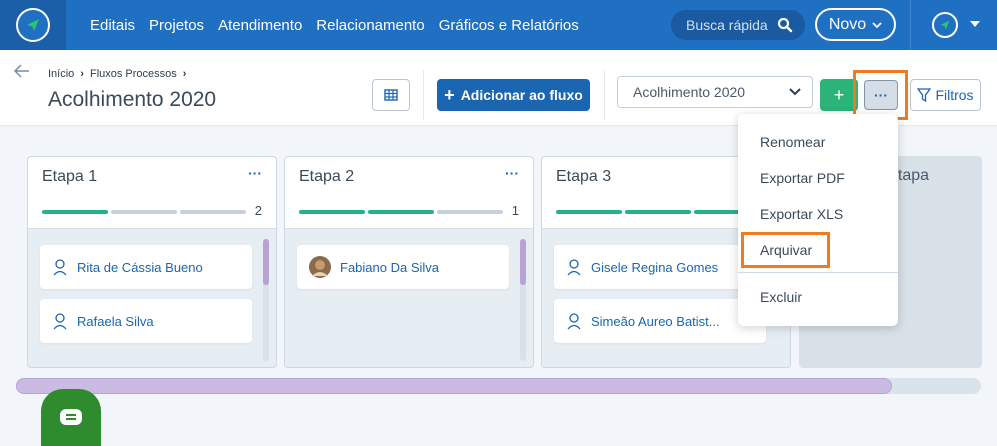  What do you see at coordinates (327, 176) in the screenshot?
I see `stage-title: Etapa 2` at bounding box center [327, 176].